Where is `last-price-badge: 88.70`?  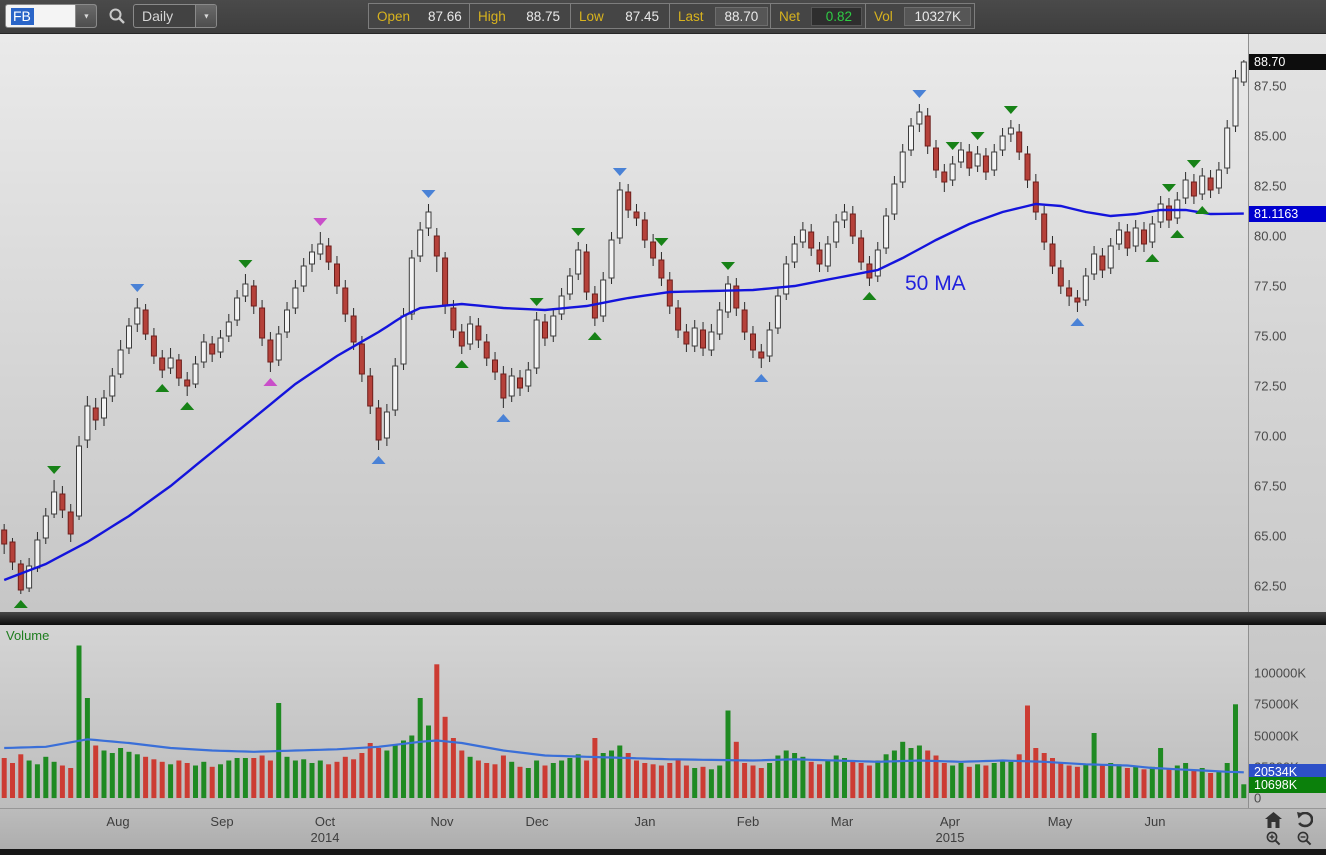 last-price-badge: 88.70 is located at coordinates (1287, 62).